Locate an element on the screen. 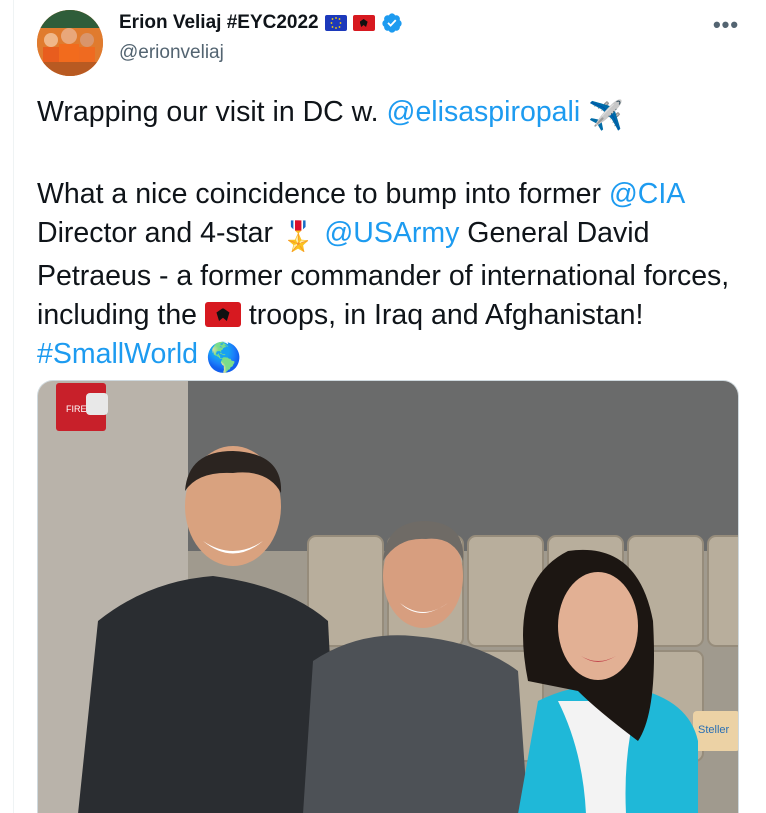 Image resolution: width=766 pixels, height=813 pixels. verified-badge-icon is located at coordinates (391, 23).